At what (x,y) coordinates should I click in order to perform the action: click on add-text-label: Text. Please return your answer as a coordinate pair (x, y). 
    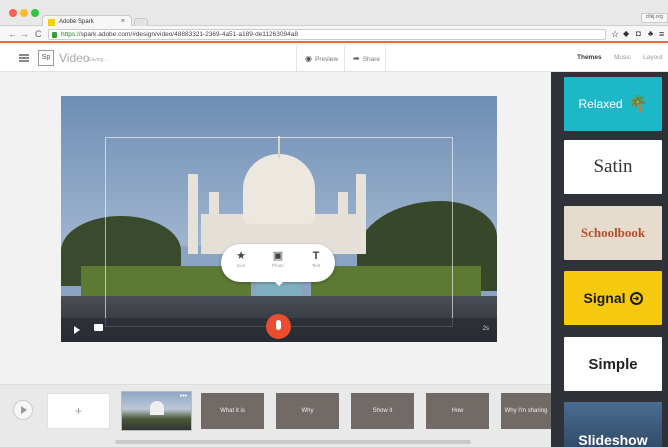
    Looking at the image, I should click on (316, 265).